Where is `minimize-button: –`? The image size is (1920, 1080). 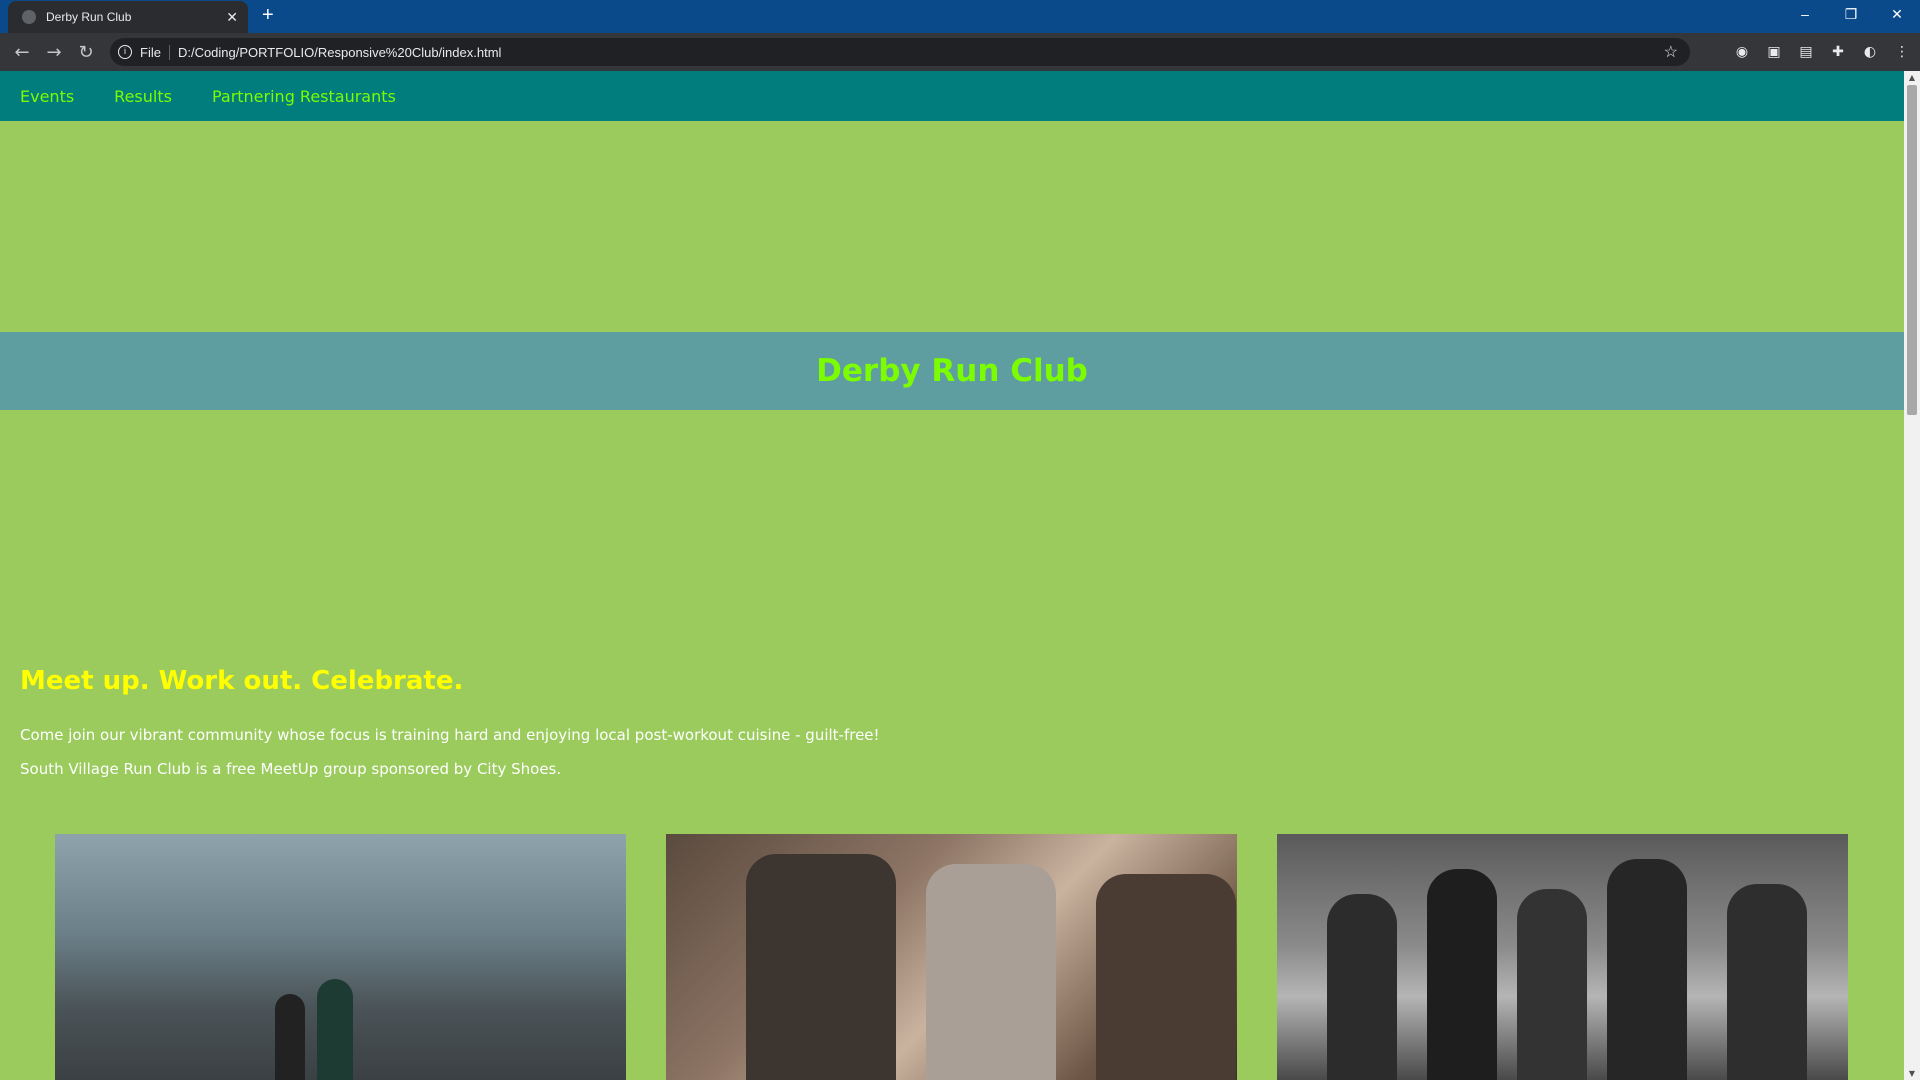
minimize-button: – is located at coordinates (1805, 16).